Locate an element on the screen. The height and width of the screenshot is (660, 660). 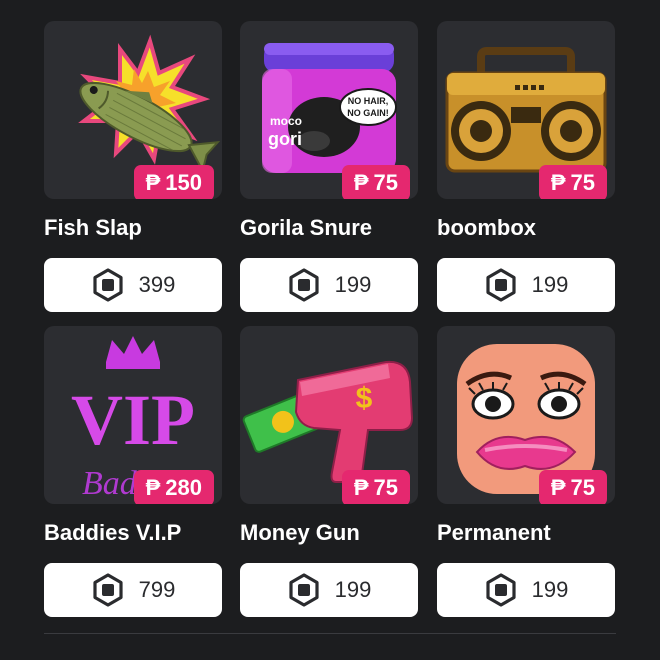
price-badge: ₱ 150 is located at coordinates (173, 182).